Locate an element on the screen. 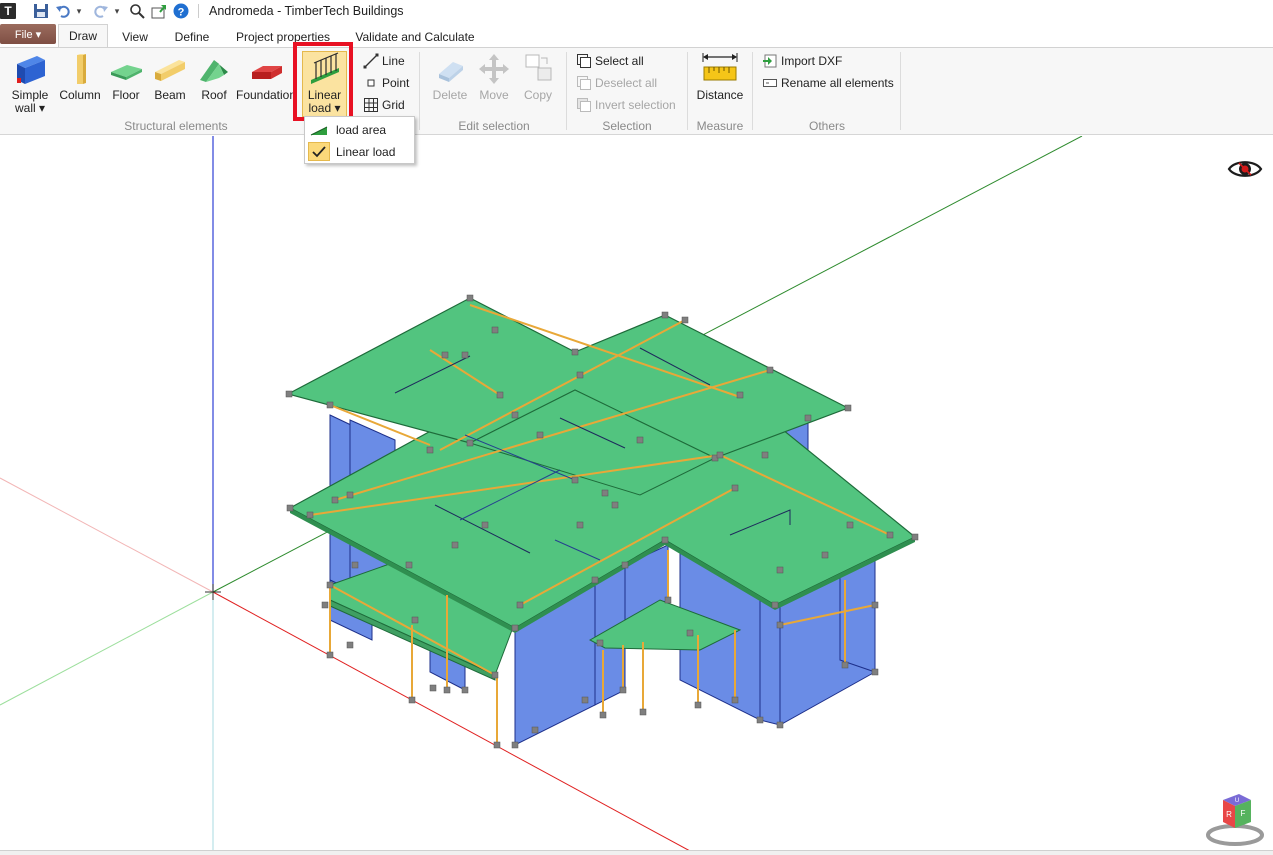  point-label: Point is located at coordinates (396, 83).